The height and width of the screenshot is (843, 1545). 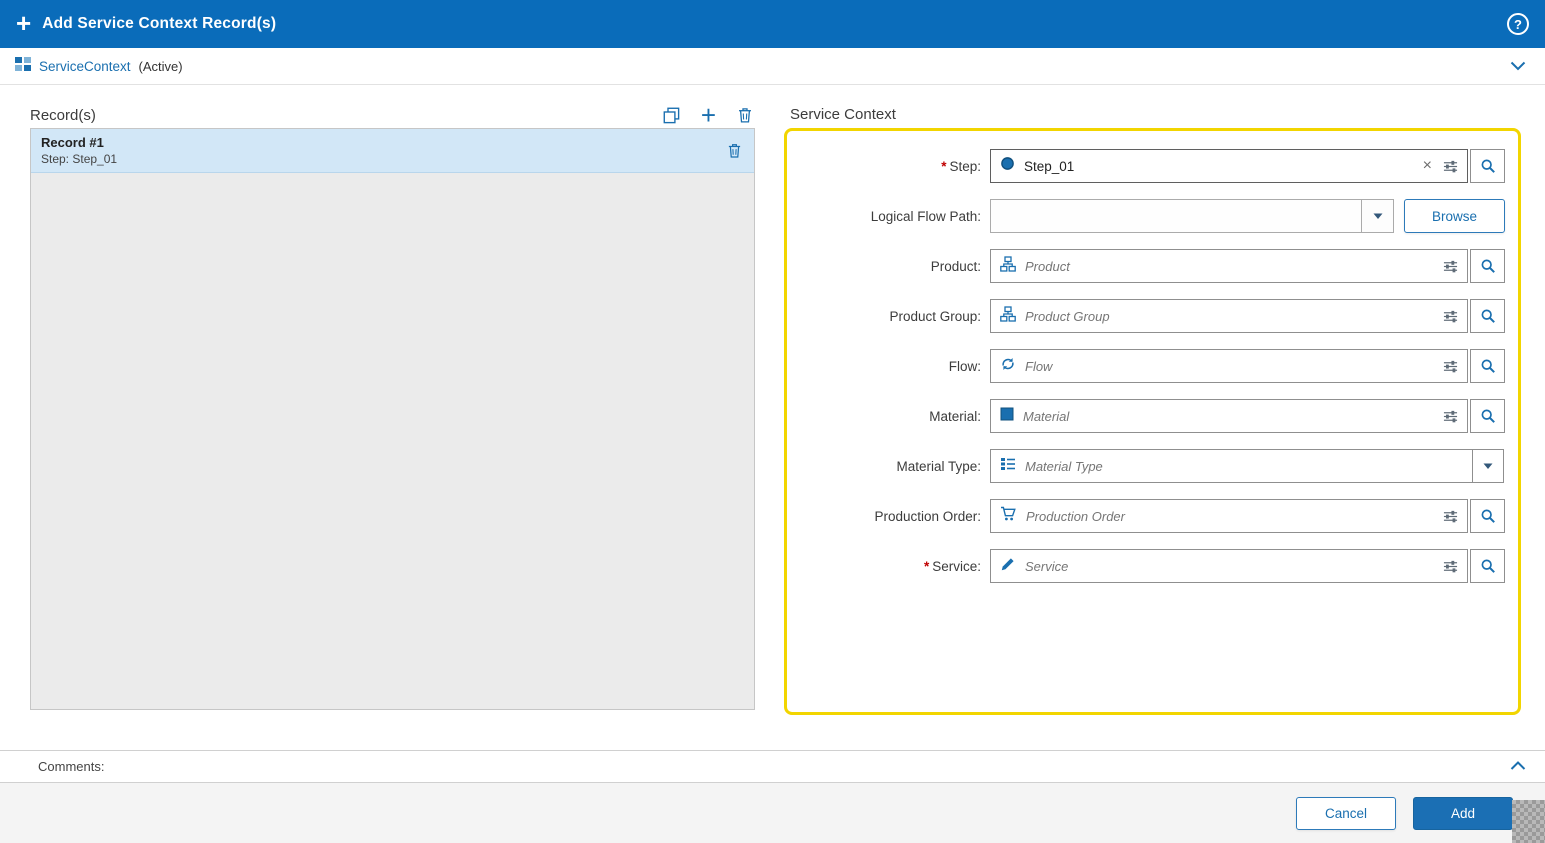 What do you see at coordinates (1039, 366) in the screenshot?
I see `flow-placeholder: Flow` at bounding box center [1039, 366].